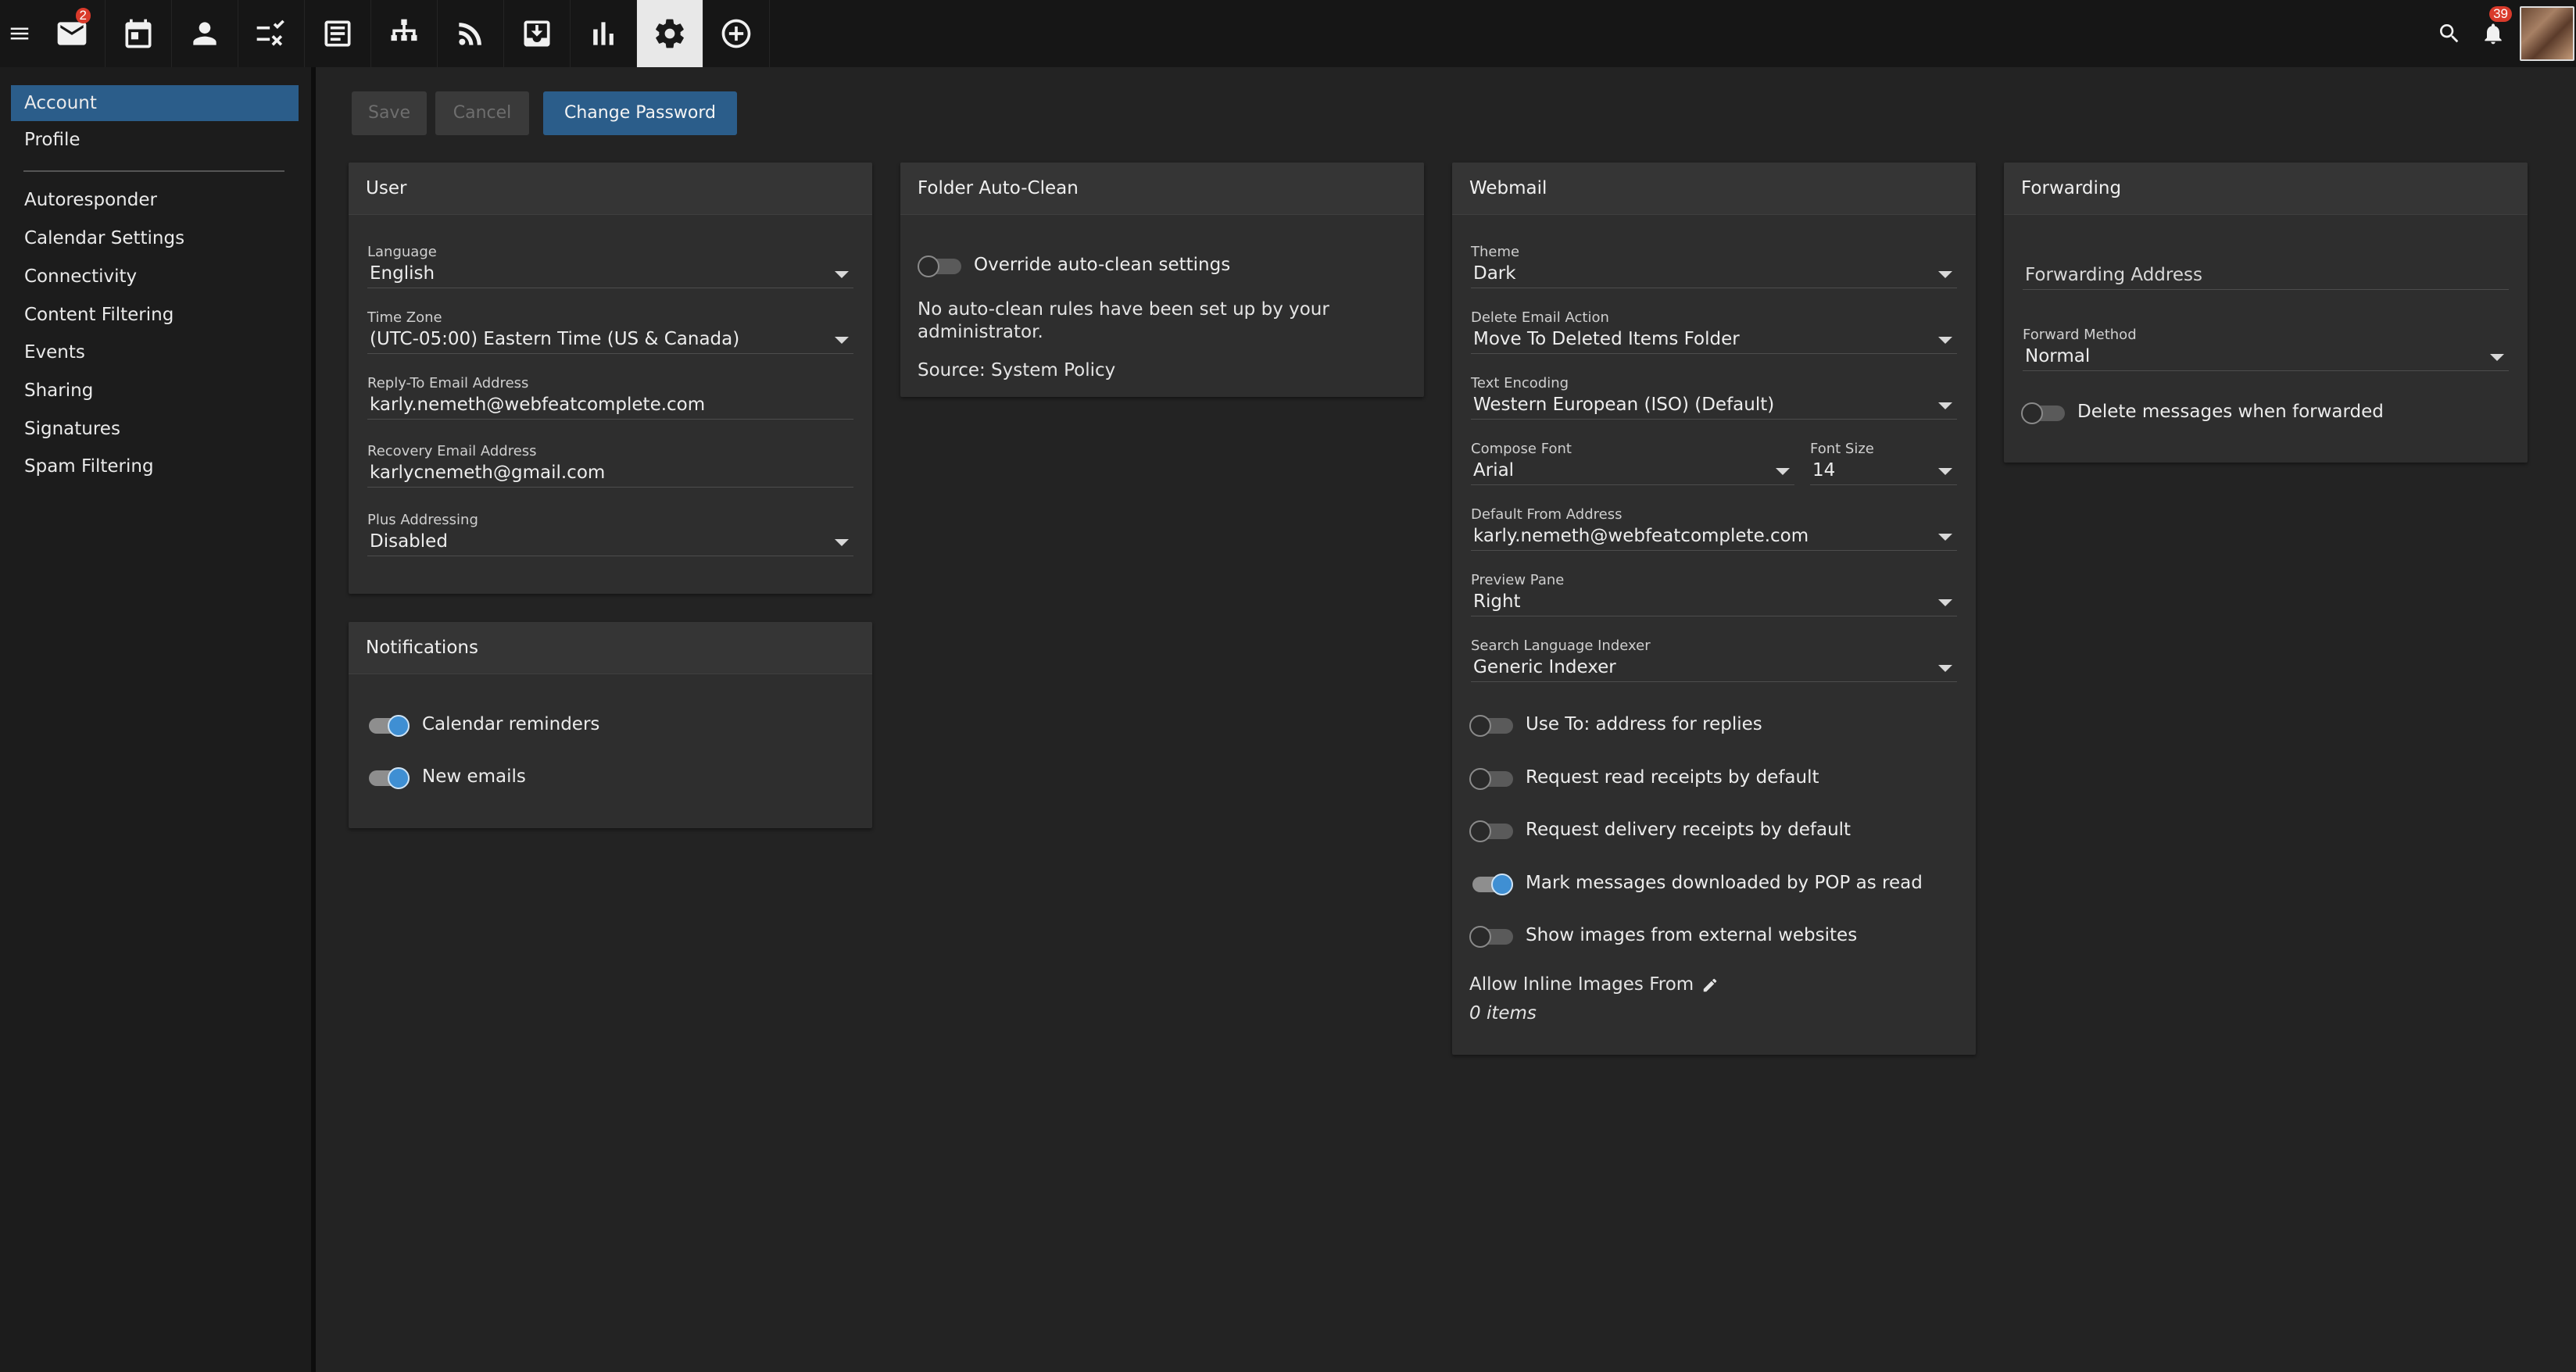 This screenshot has width=2576, height=1372. I want to click on sidebar-item-spam-filtering: Spam Filtering, so click(155, 466).